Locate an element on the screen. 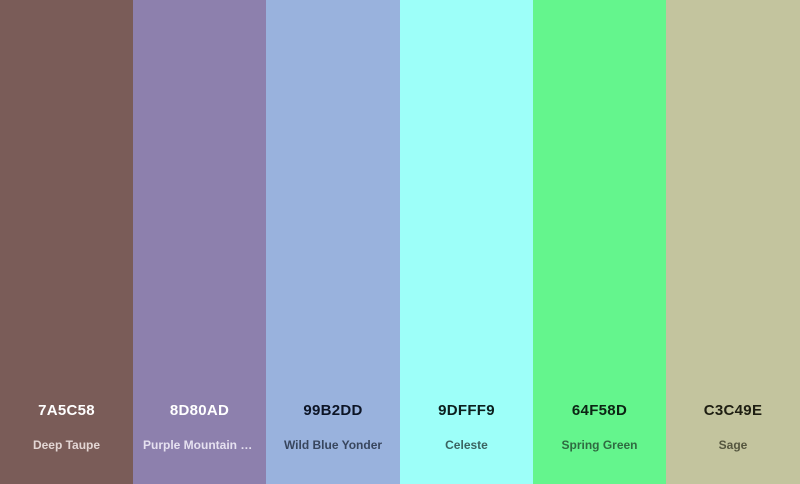 The height and width of the screenshot is (484, 800). swatch-hex-code: C3C49E is located at coordinates (733, 410).